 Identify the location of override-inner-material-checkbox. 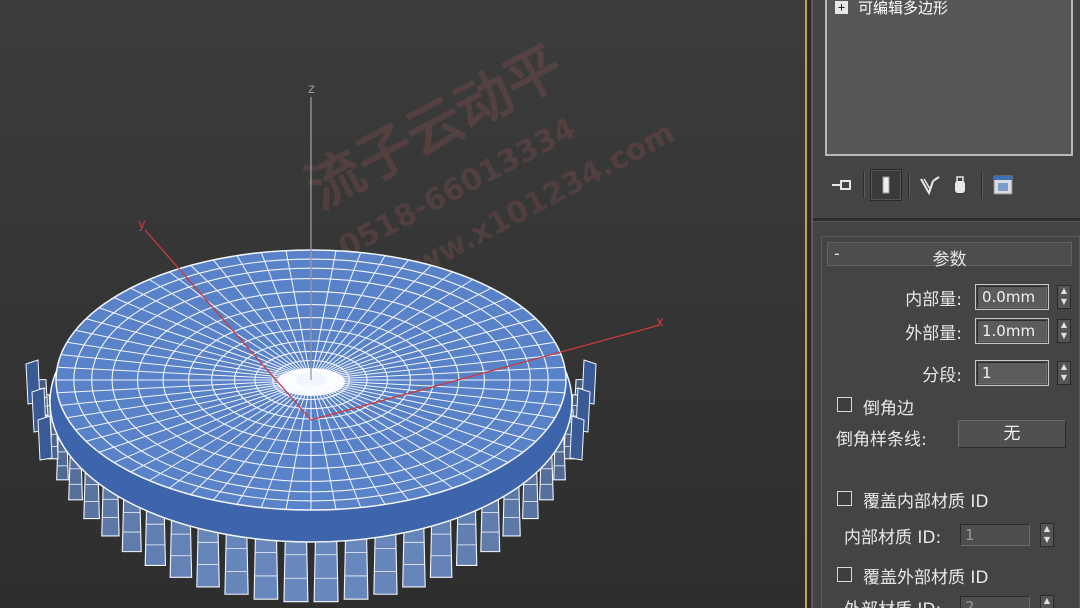
(844, 498).